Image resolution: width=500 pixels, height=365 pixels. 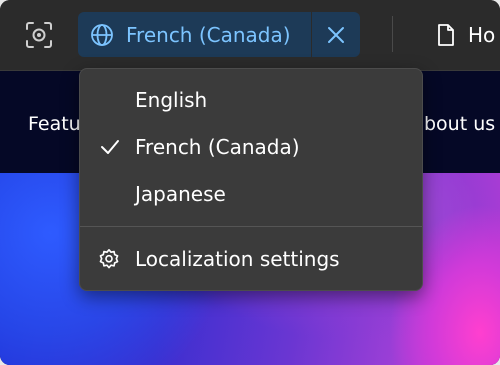 I want to click on locale-dropdown-button: French (Canada), so click(x=194, y=34).